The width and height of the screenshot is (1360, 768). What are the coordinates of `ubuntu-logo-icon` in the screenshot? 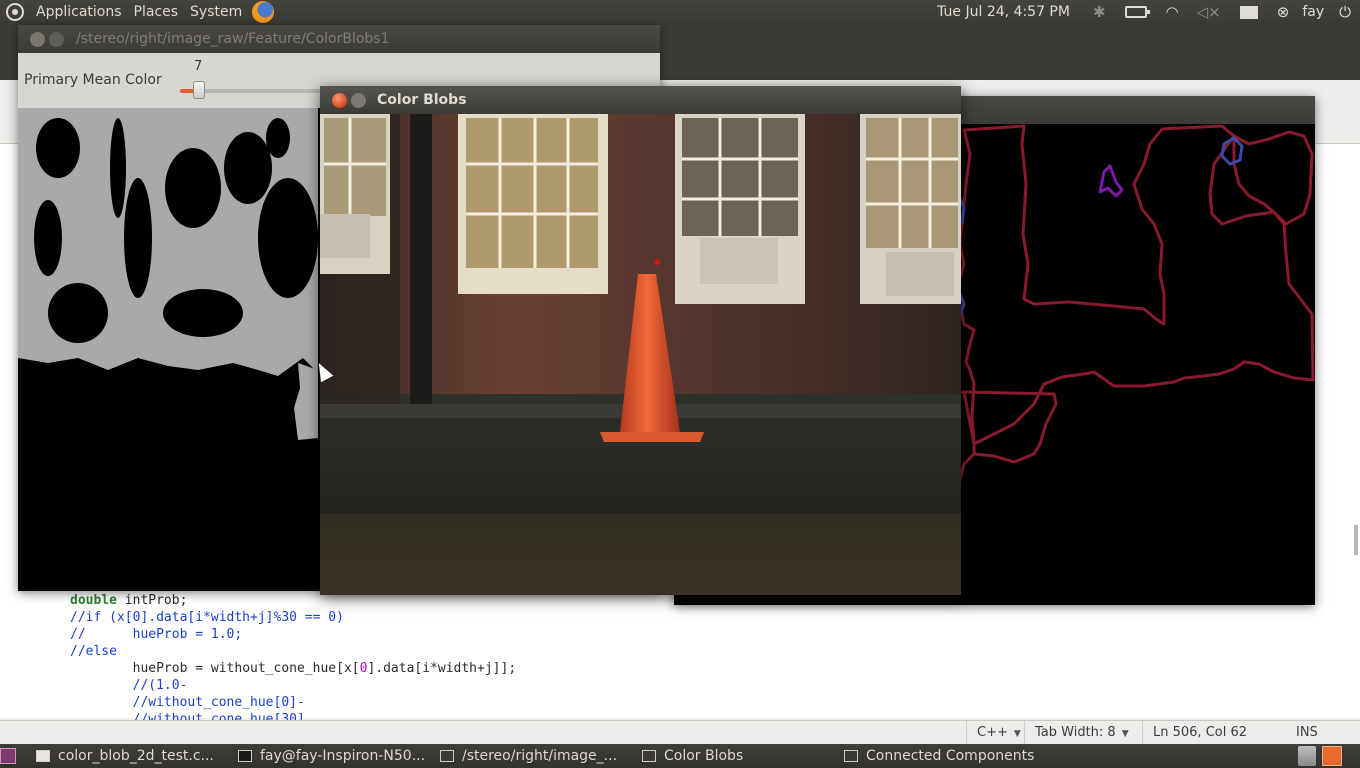 It's located at (15, 12).